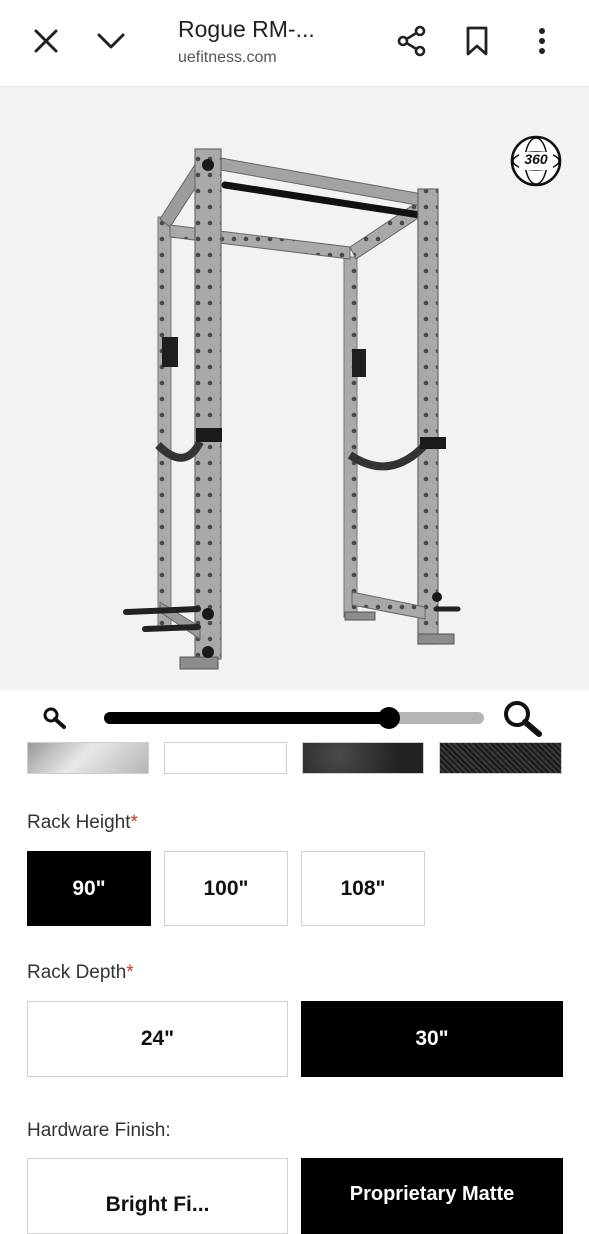  I want to click on zoom-in-button, so click(523, 718).